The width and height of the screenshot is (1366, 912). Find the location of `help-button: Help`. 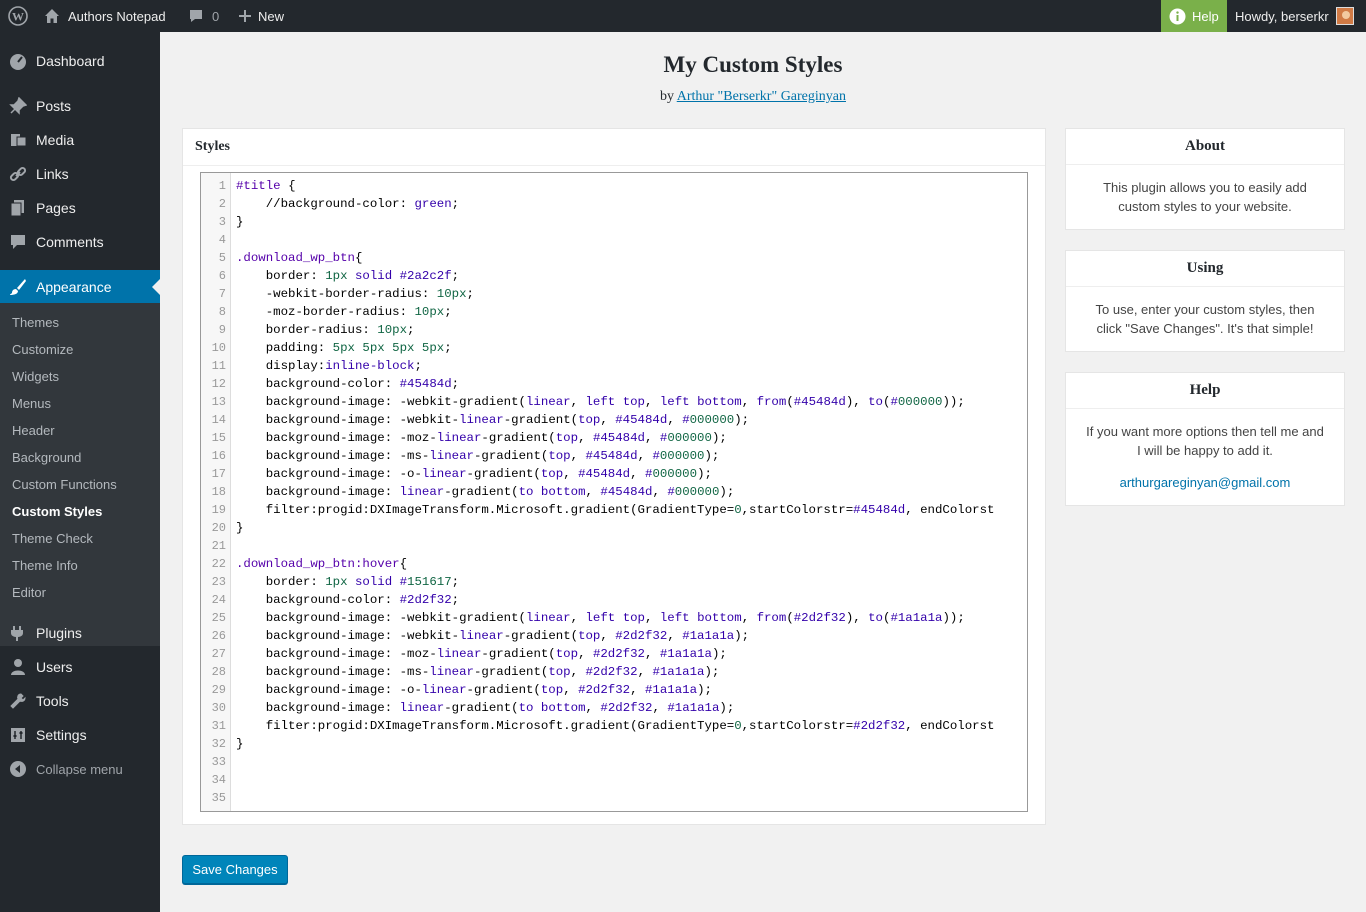

help-button: Help is located at coordinates (1194, 16).